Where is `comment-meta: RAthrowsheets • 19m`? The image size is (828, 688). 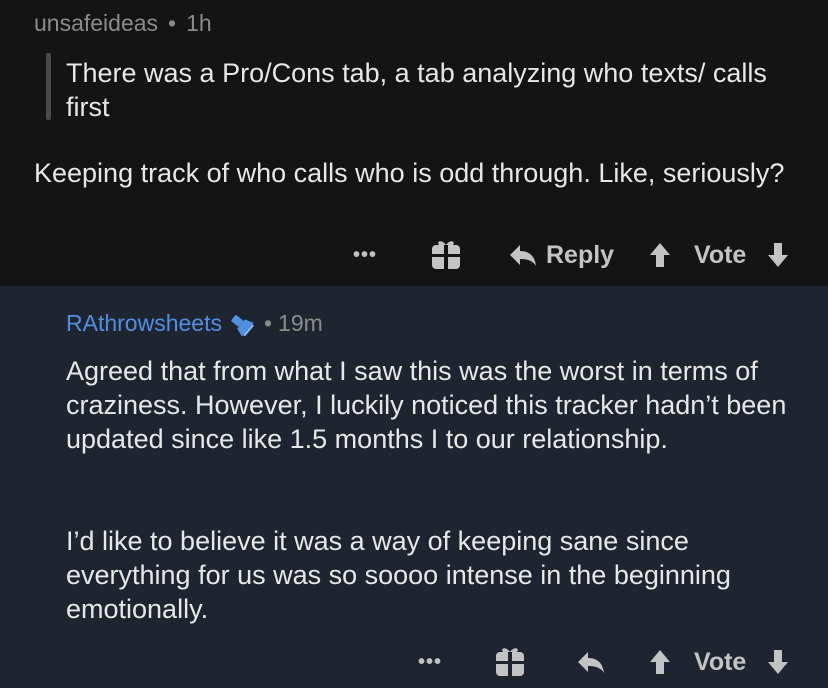
comment-meta: RAthrowsheets • 19m is located at coordinates (194, 323).